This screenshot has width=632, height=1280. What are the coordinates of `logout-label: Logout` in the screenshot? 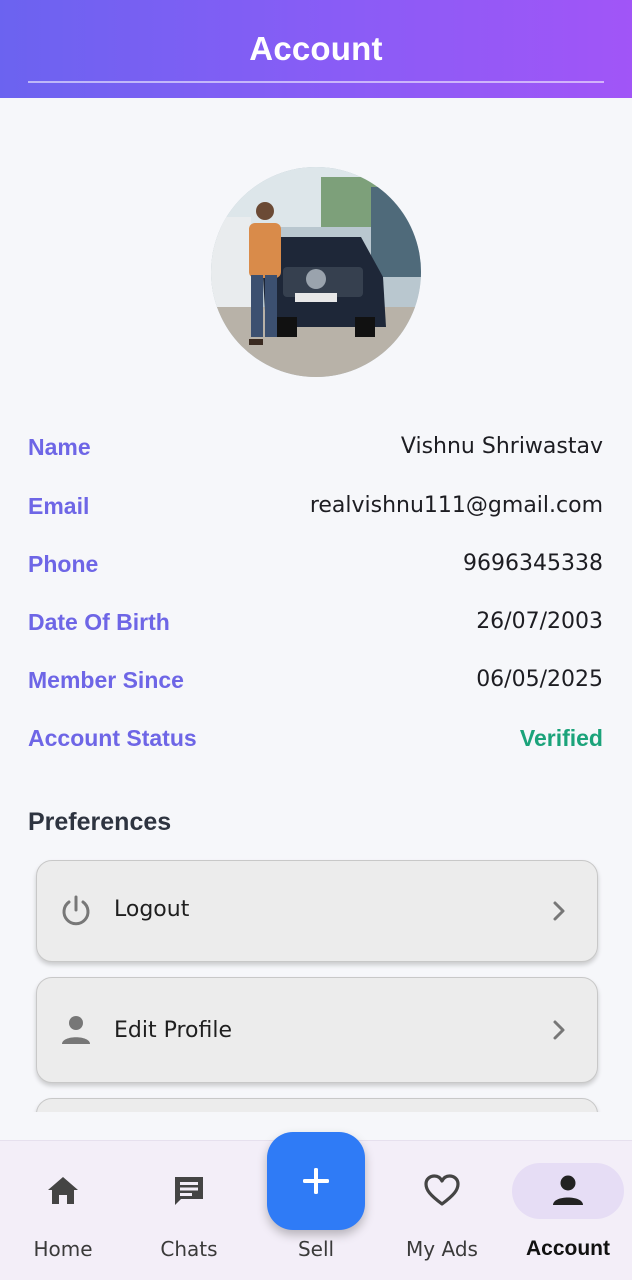 It's located at (152, 909).